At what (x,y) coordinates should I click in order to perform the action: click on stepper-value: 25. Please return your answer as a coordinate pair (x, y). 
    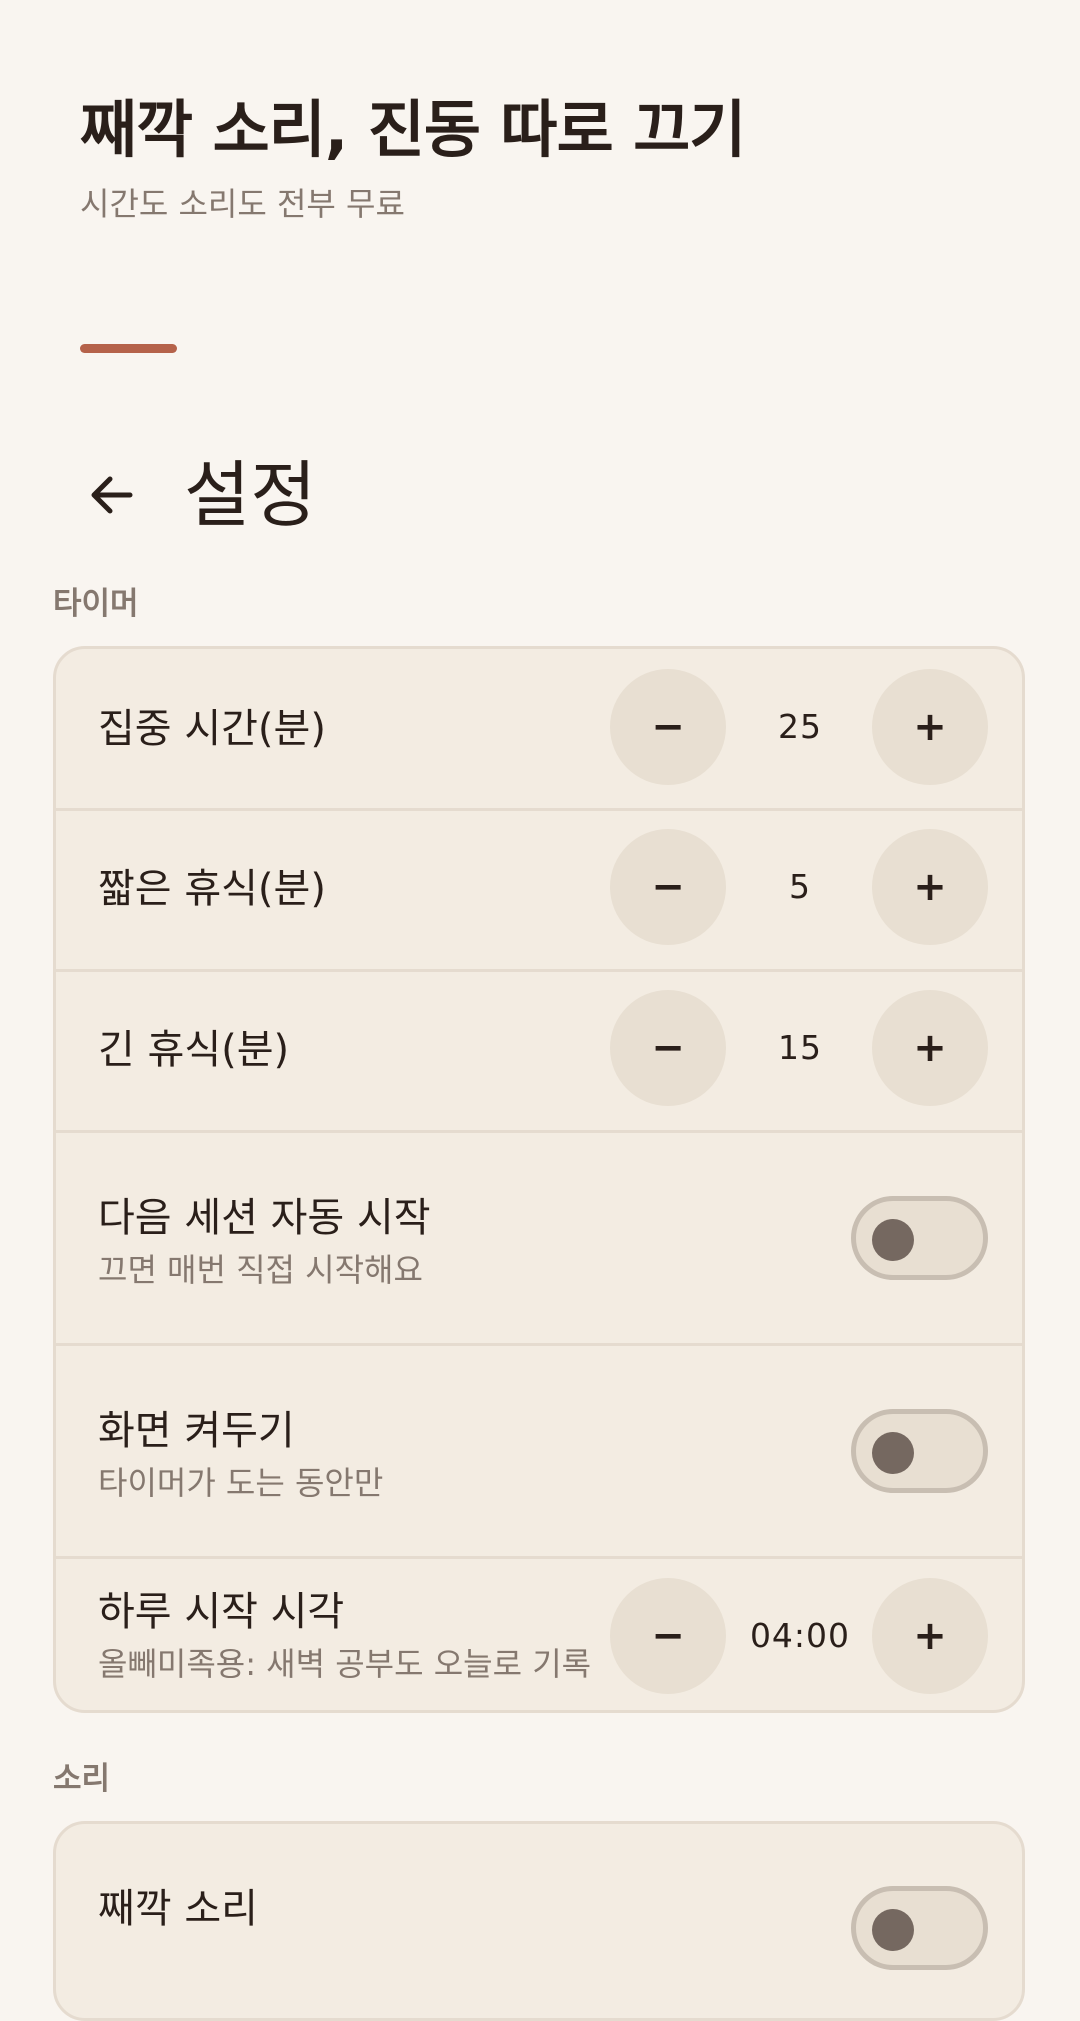
    Looking at the image, I should click on (800, 726).